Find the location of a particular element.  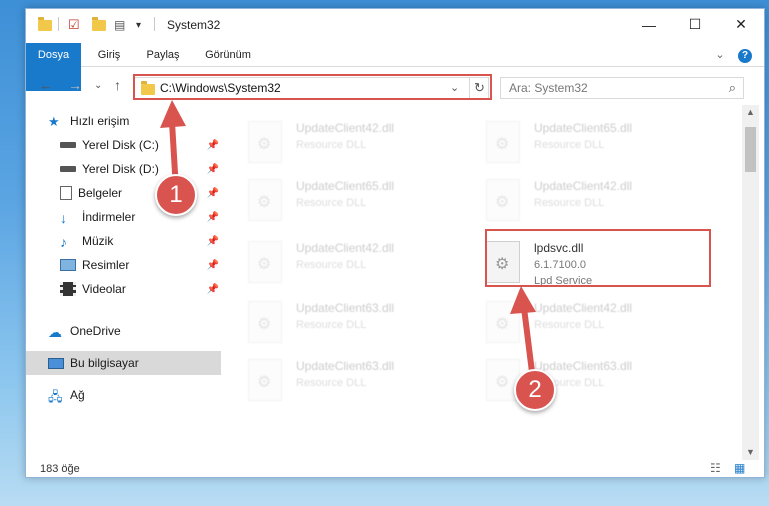

sidebar-item-label: Ağ is located at coordinates (77, 395).